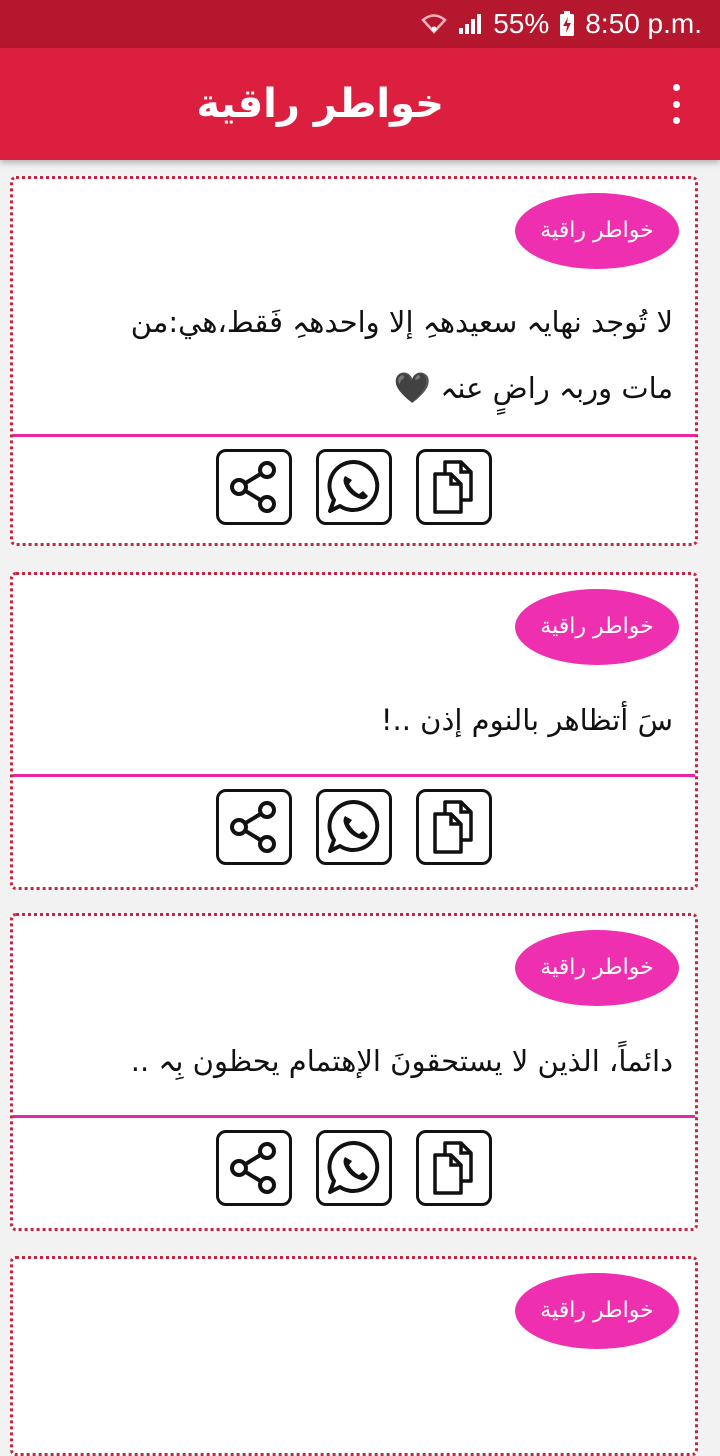 Image resolution: width=720 pixels, height=1456 pixels. I want to click on status-bar: 55% 8:50 p.m., so click(360, 24).